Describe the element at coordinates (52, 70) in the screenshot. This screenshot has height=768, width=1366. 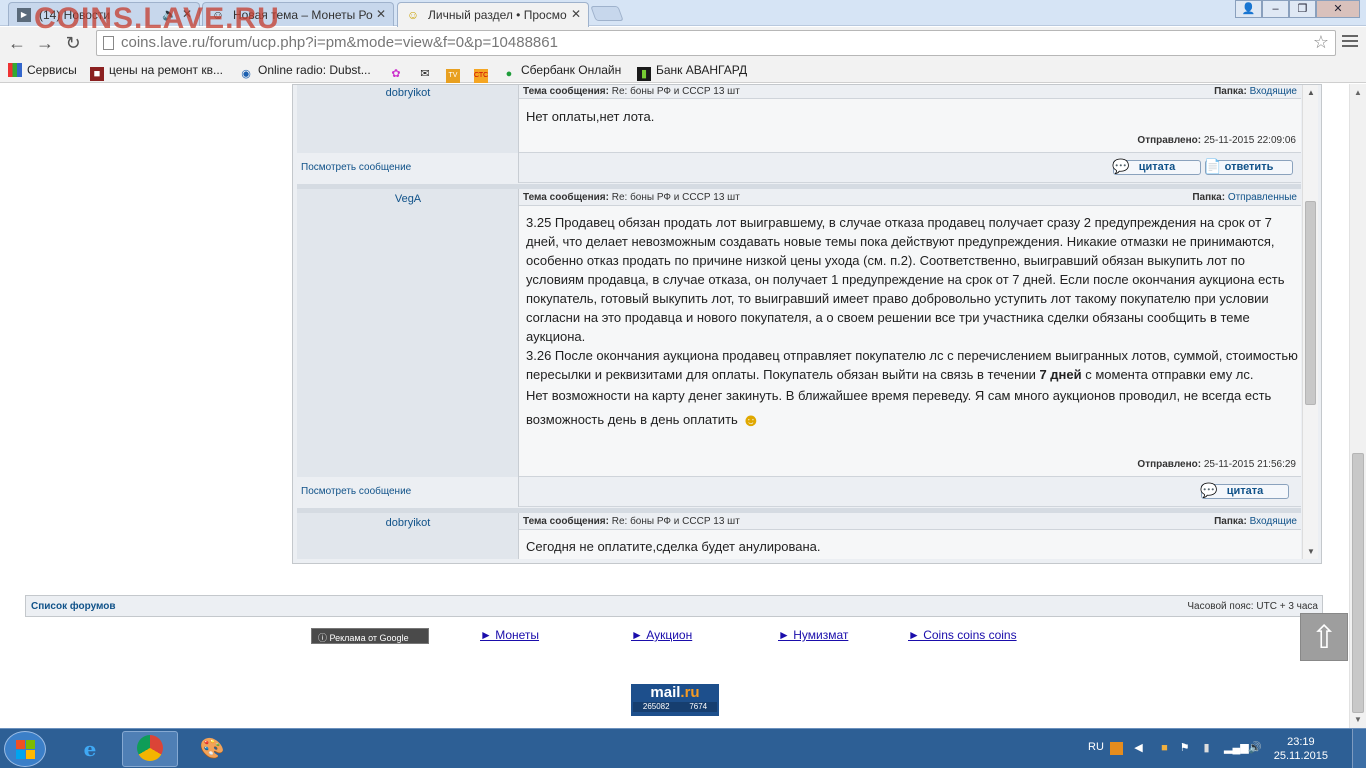
I see `bookmark-label: Сервисы` at that location.